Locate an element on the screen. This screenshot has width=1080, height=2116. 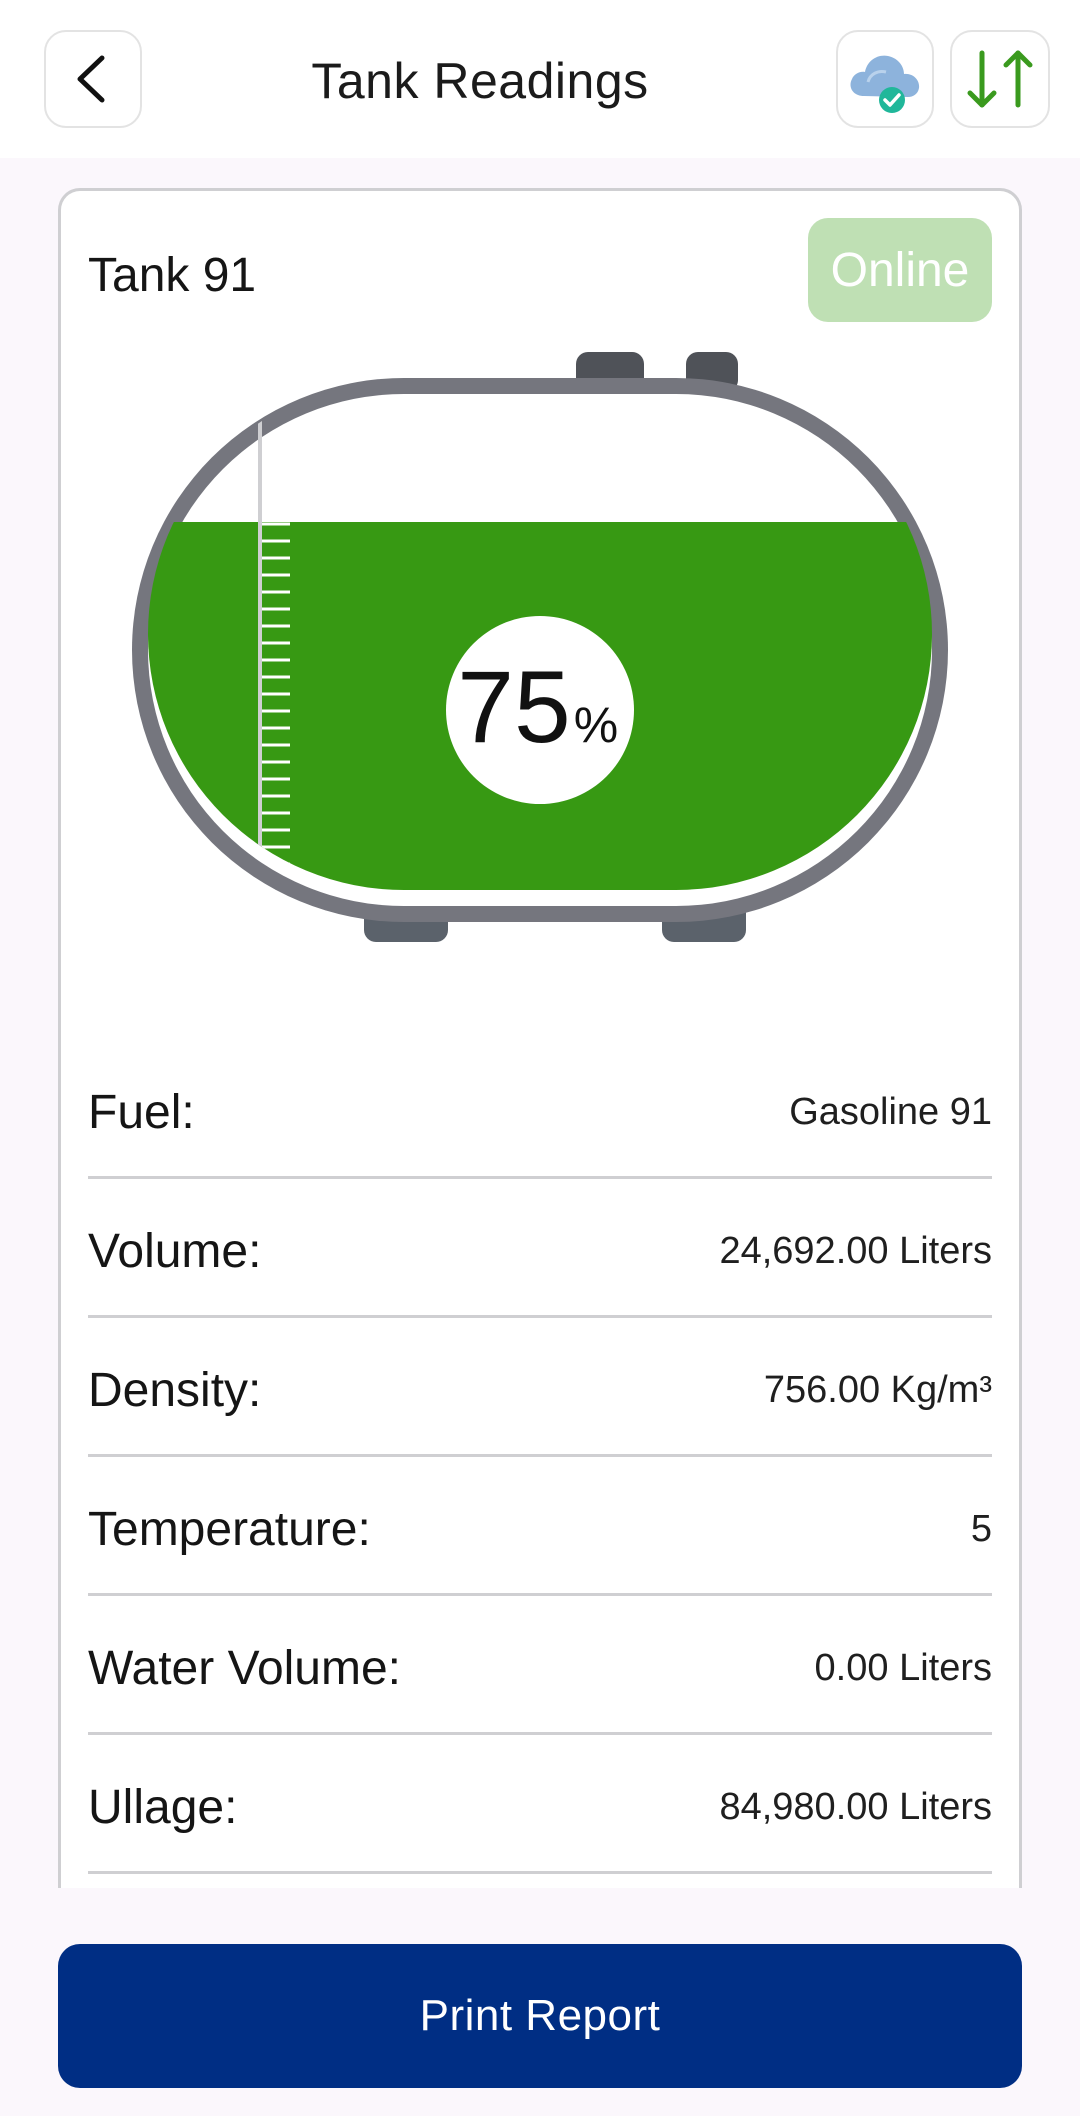
reading-value: 84,980.00 Liters is located at coordinates (855, 1806).